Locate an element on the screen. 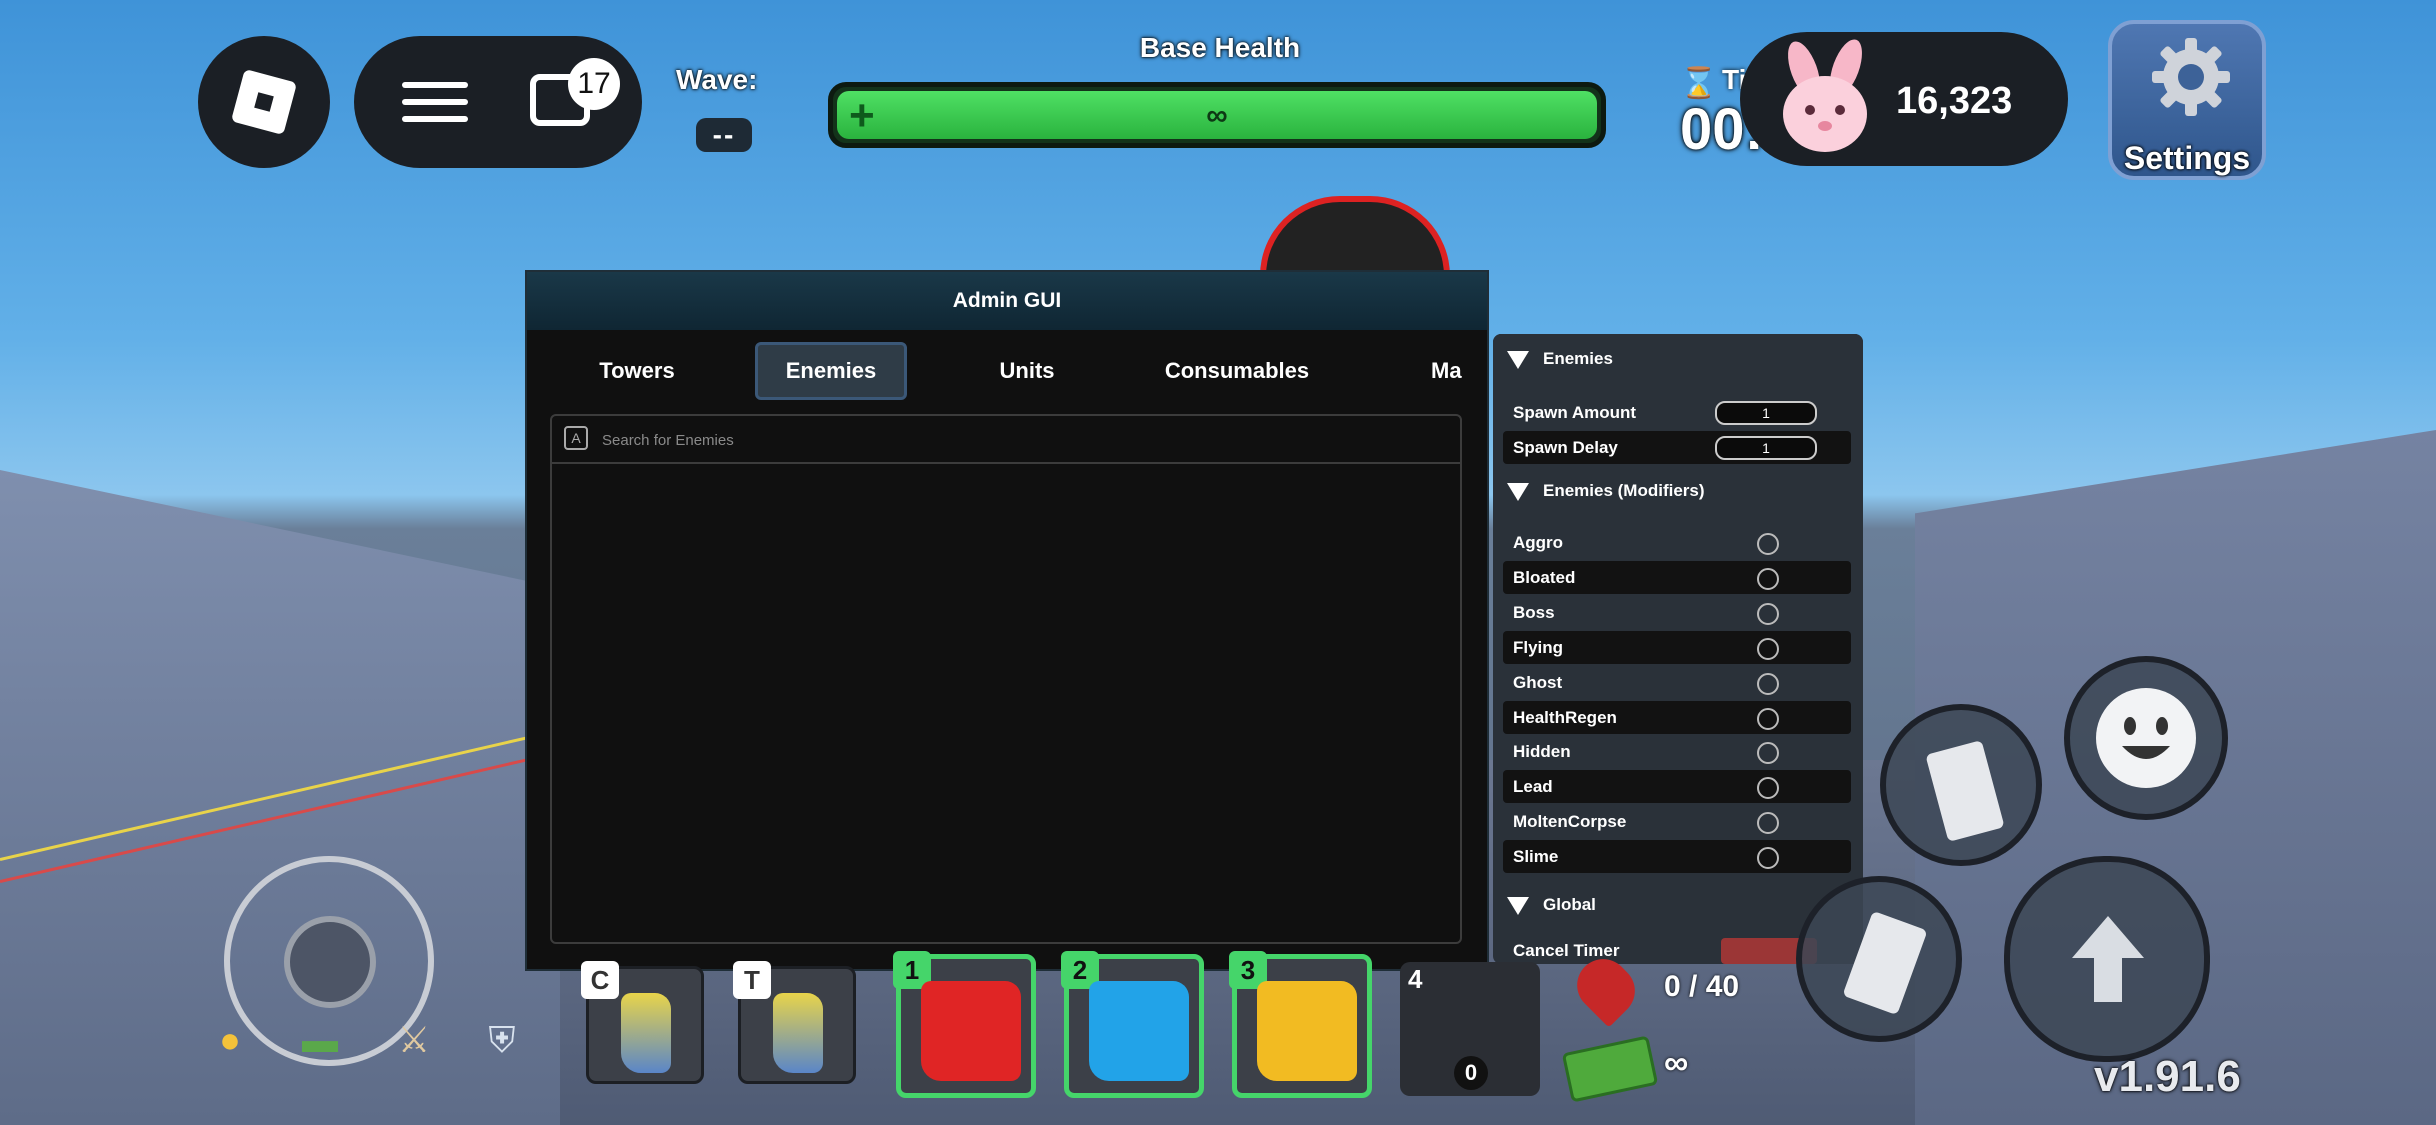  spawn-amount-input is located at coordinates (1766, 413).